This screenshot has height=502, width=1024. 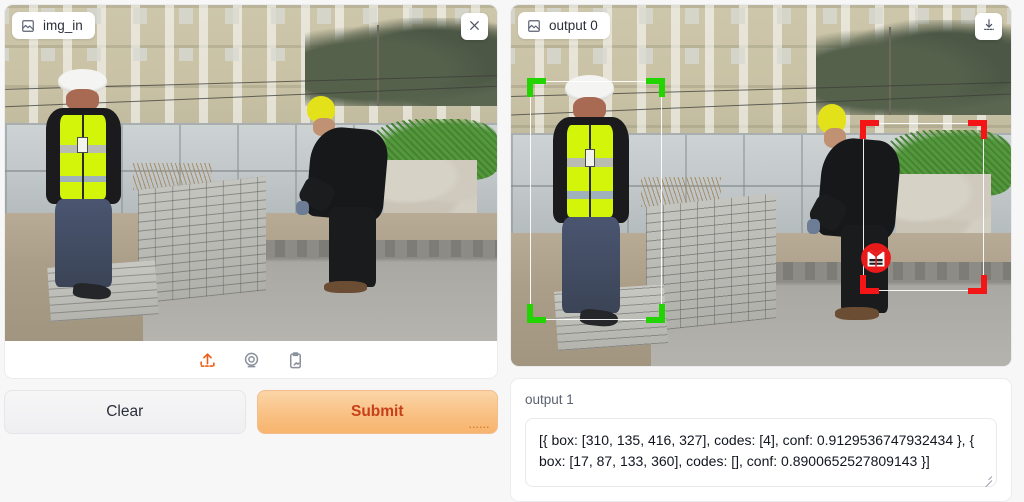 What do you see at coordinates (876, 257) in the screenshot?
I see `safety-vest-icon` at bounding box center [876, 257].